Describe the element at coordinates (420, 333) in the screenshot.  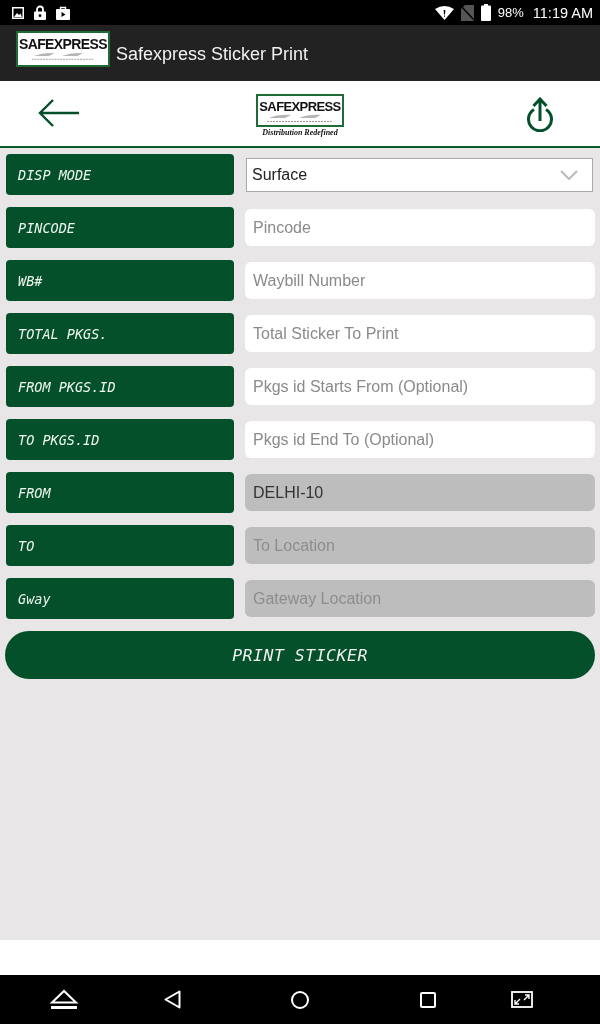
I see `input-field: Total Sticker To Print` at that location.